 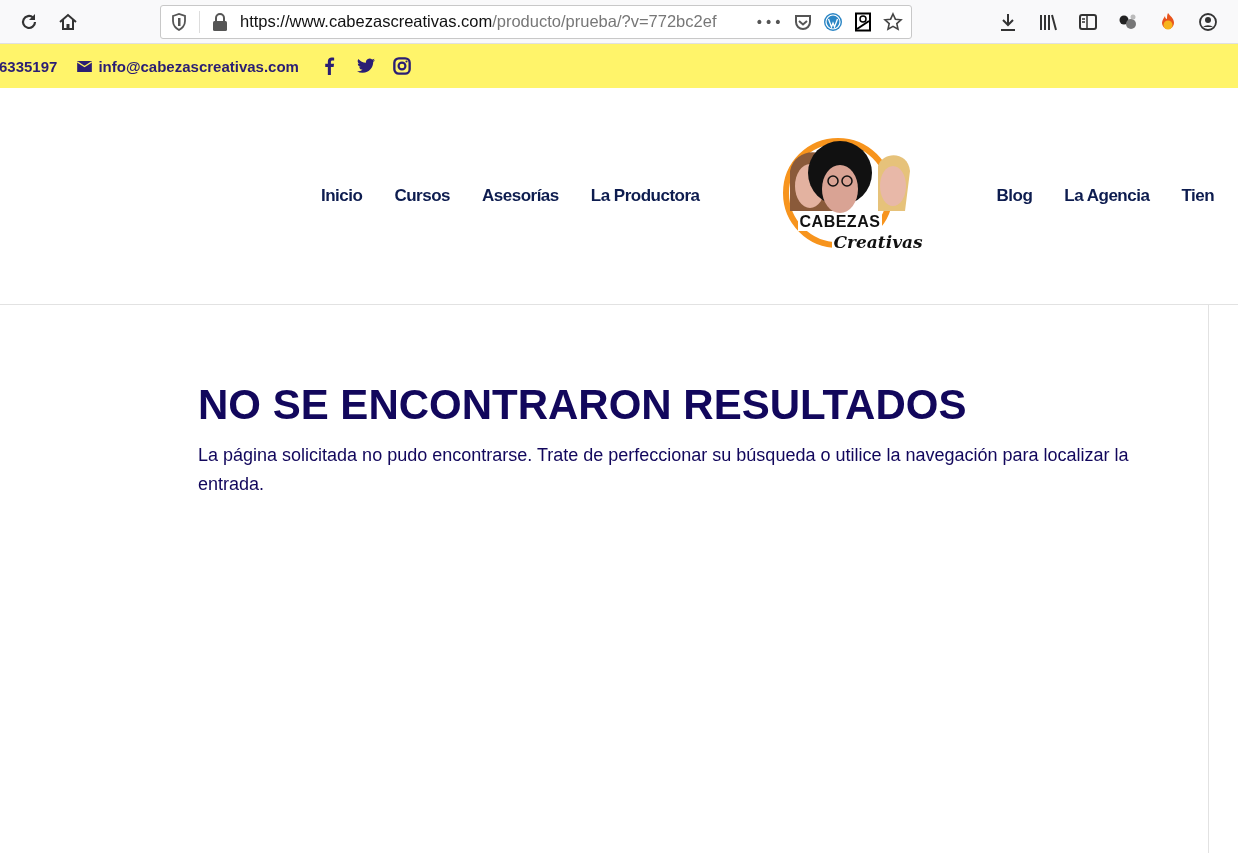 I want to click on nav-link: Blog, so click(x=1014, y=196).